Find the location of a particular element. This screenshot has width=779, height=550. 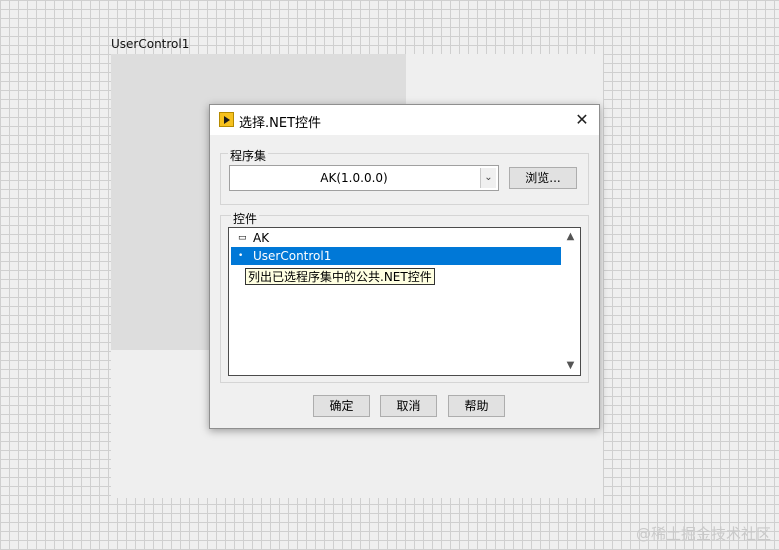

list-item: • UserControl1 is located at coordinates (396, 256).